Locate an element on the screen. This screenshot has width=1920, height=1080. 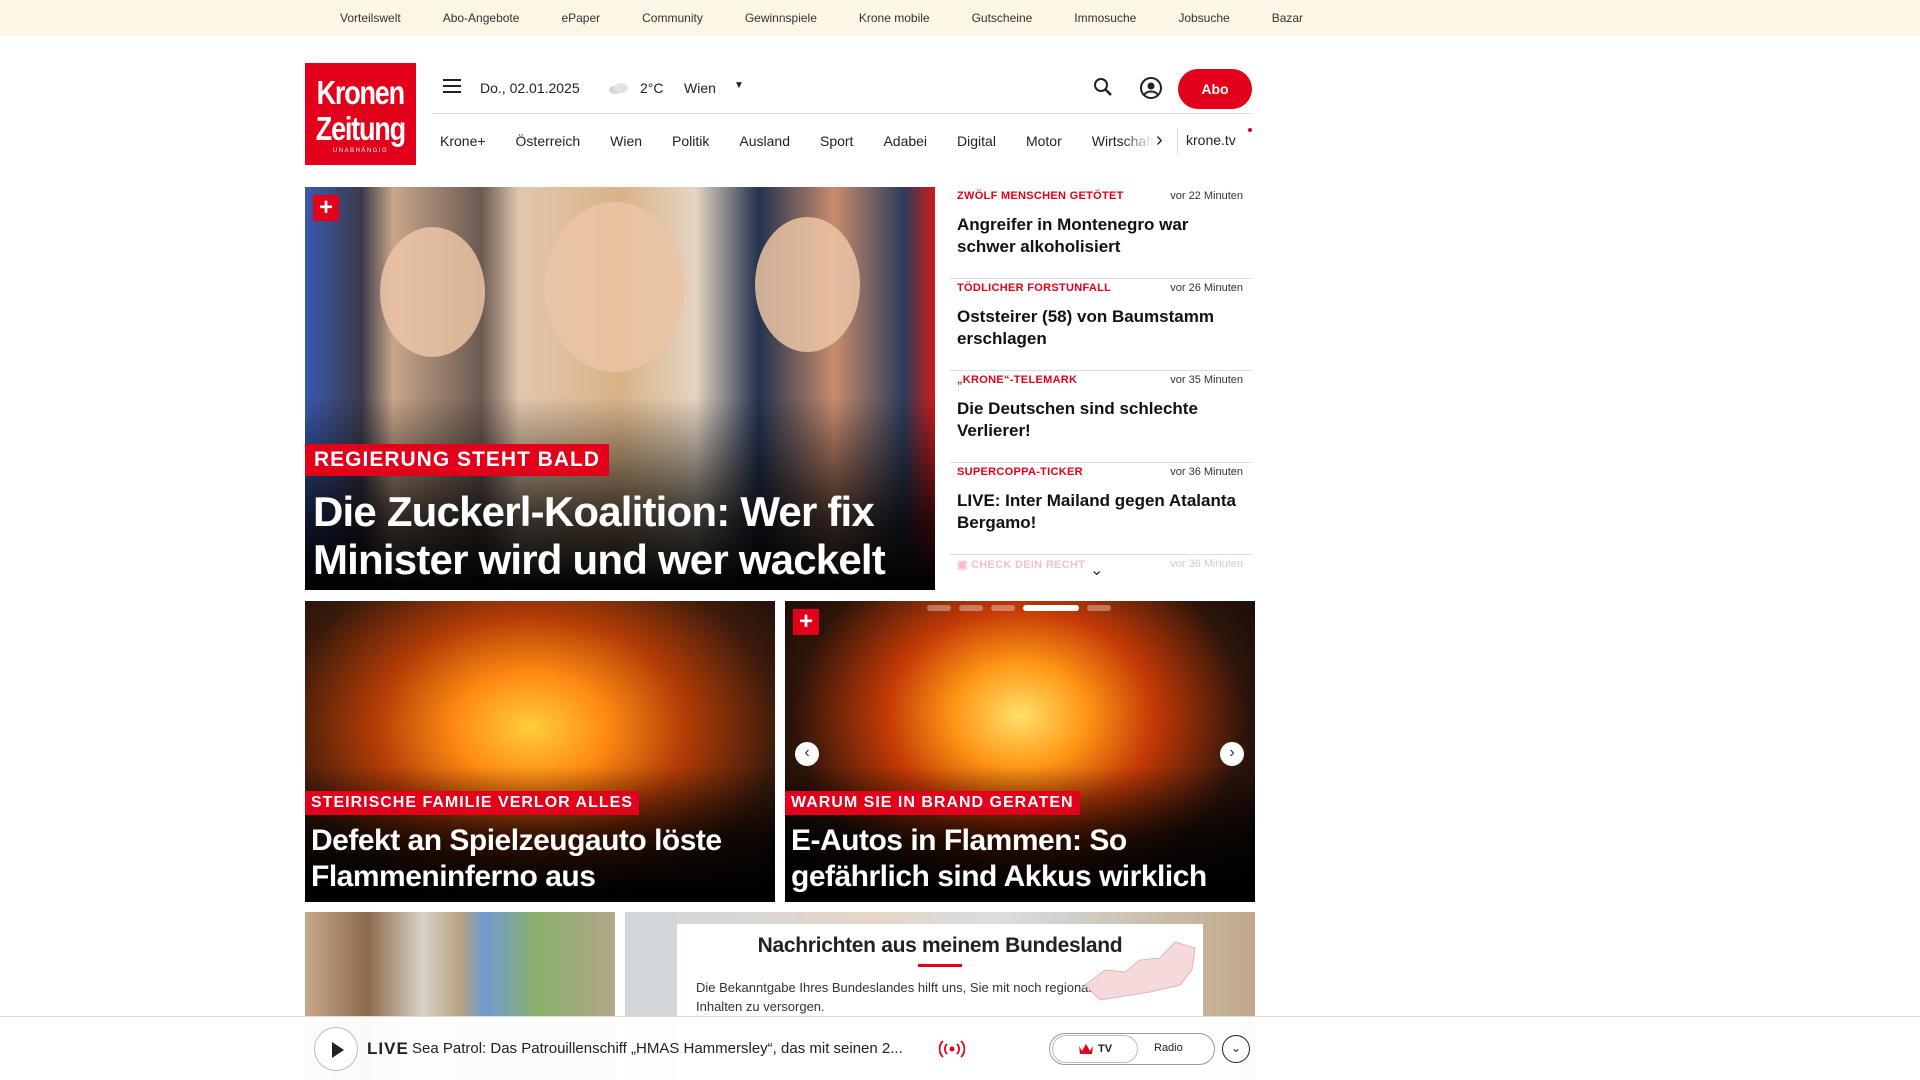
link-community: Community is located at coordinates (672, 18).